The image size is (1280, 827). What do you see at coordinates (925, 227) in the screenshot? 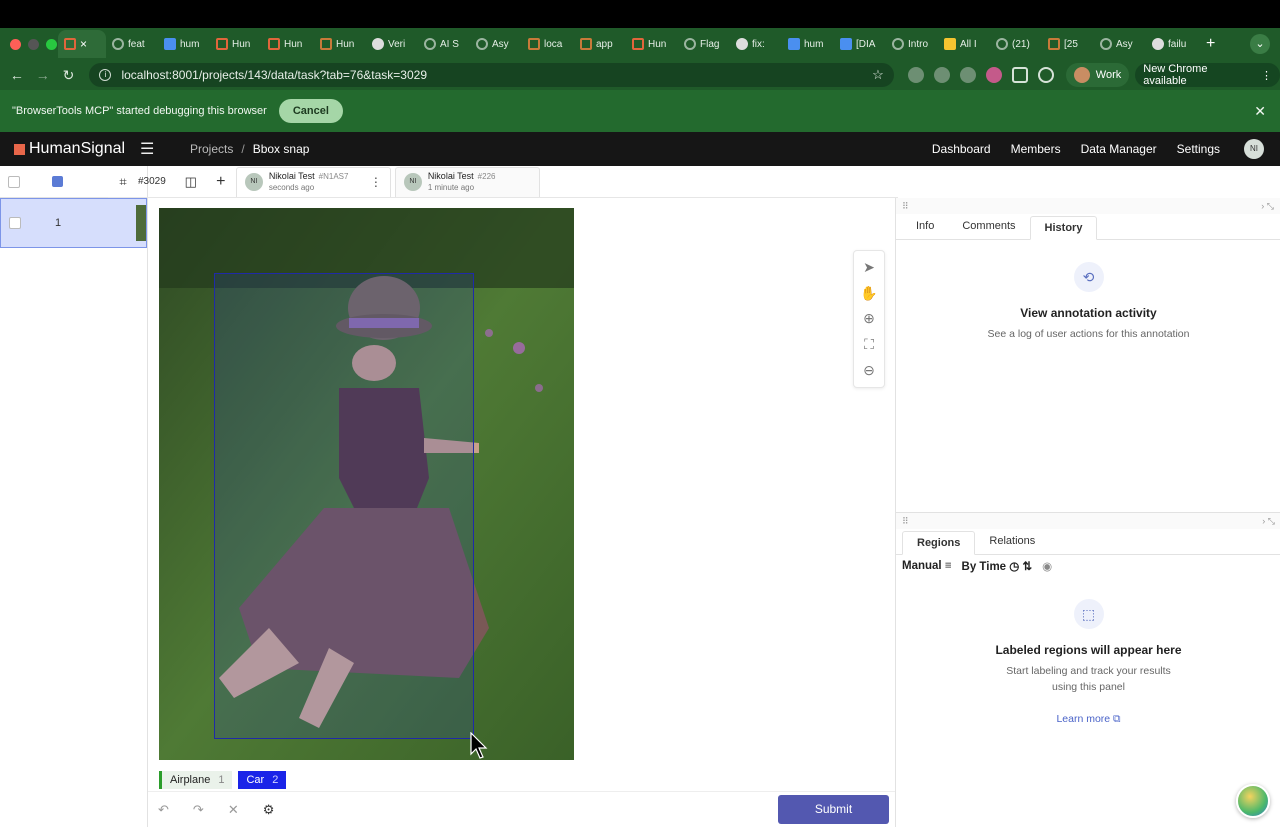
I see `tab-info: Info` at bounding box center [925, 227].